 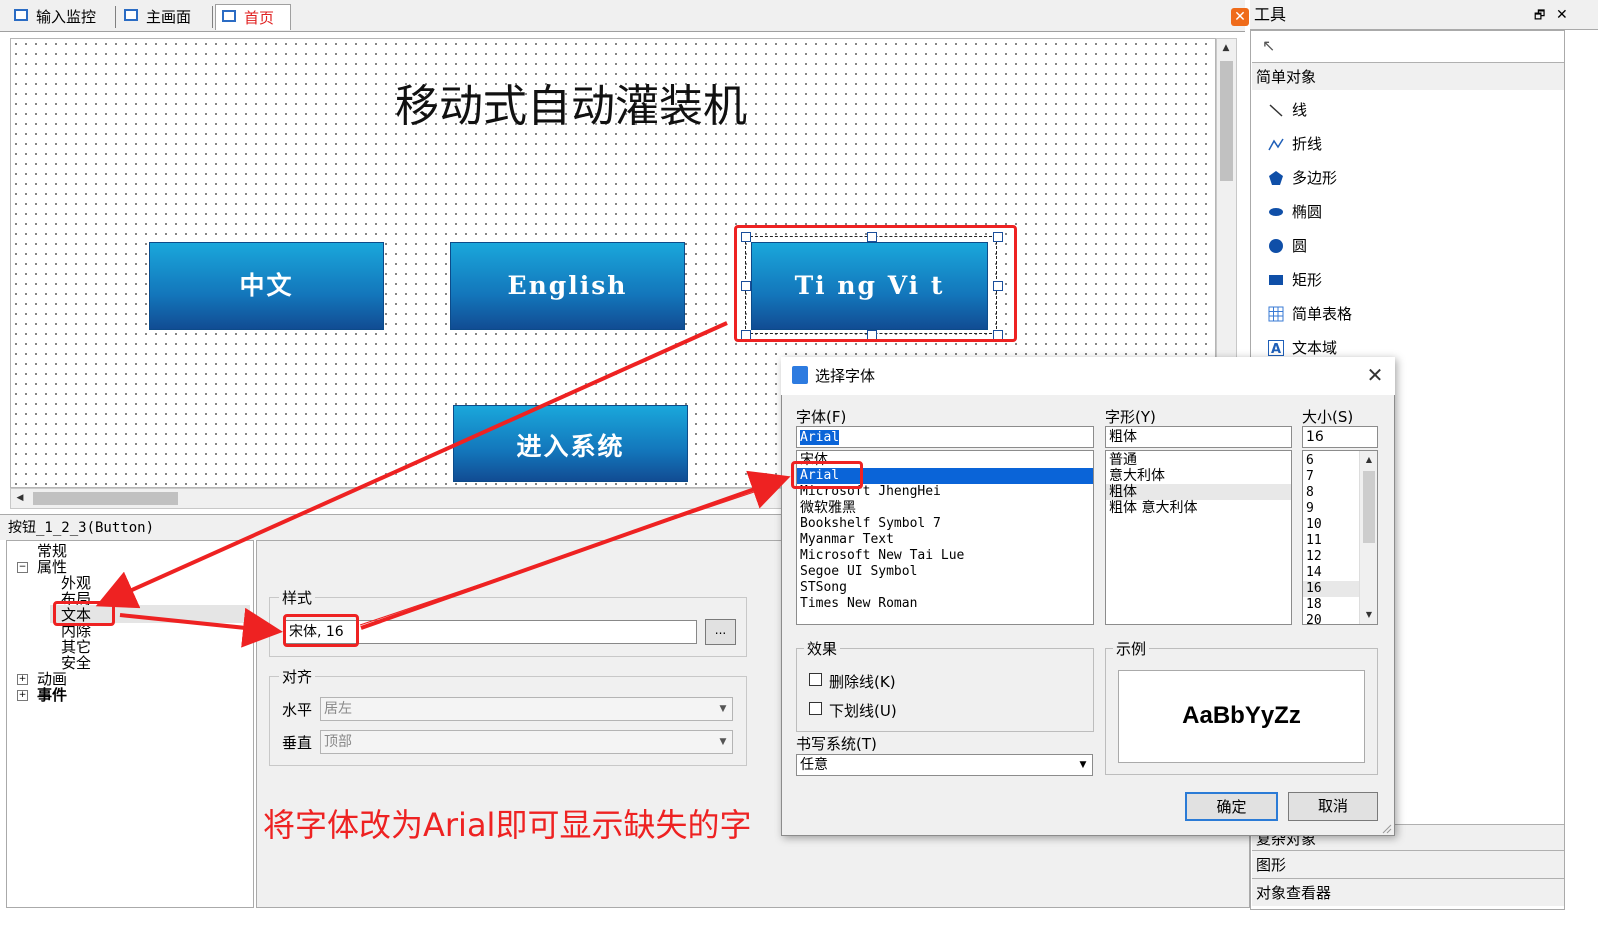 I want to click on arrow-thin-line, so click(x=560, y=557).